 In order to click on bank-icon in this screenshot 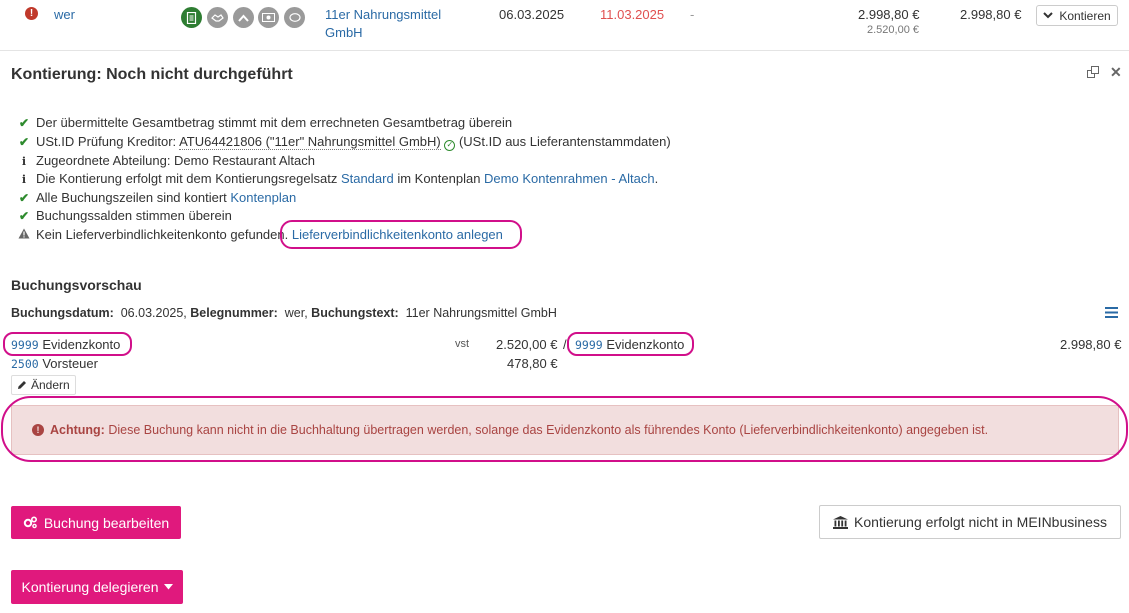, I will do `click(841, 522)`.